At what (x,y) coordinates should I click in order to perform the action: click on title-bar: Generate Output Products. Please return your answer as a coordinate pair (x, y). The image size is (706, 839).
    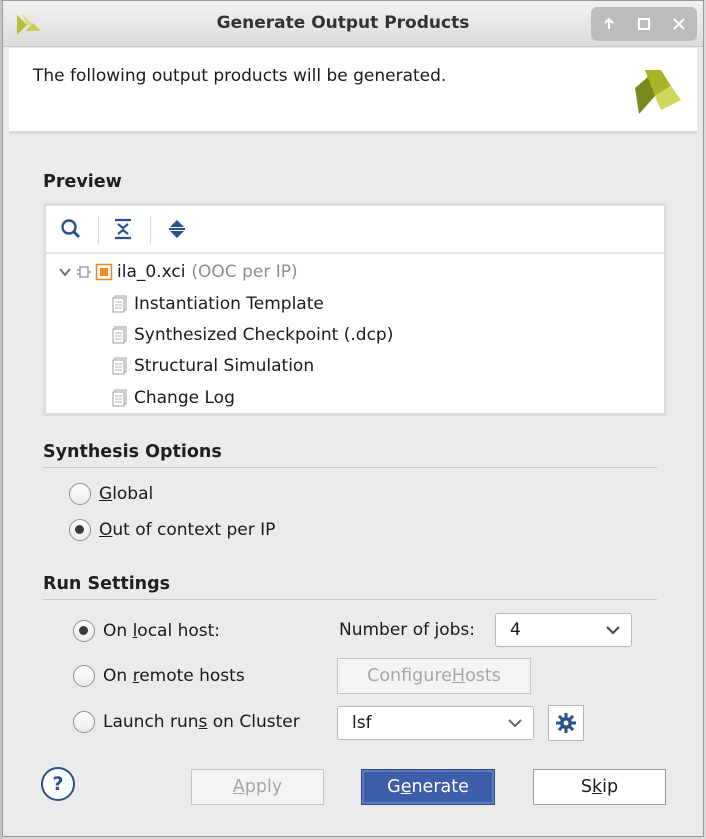
    Looking at the image, I should click on (353, 24).